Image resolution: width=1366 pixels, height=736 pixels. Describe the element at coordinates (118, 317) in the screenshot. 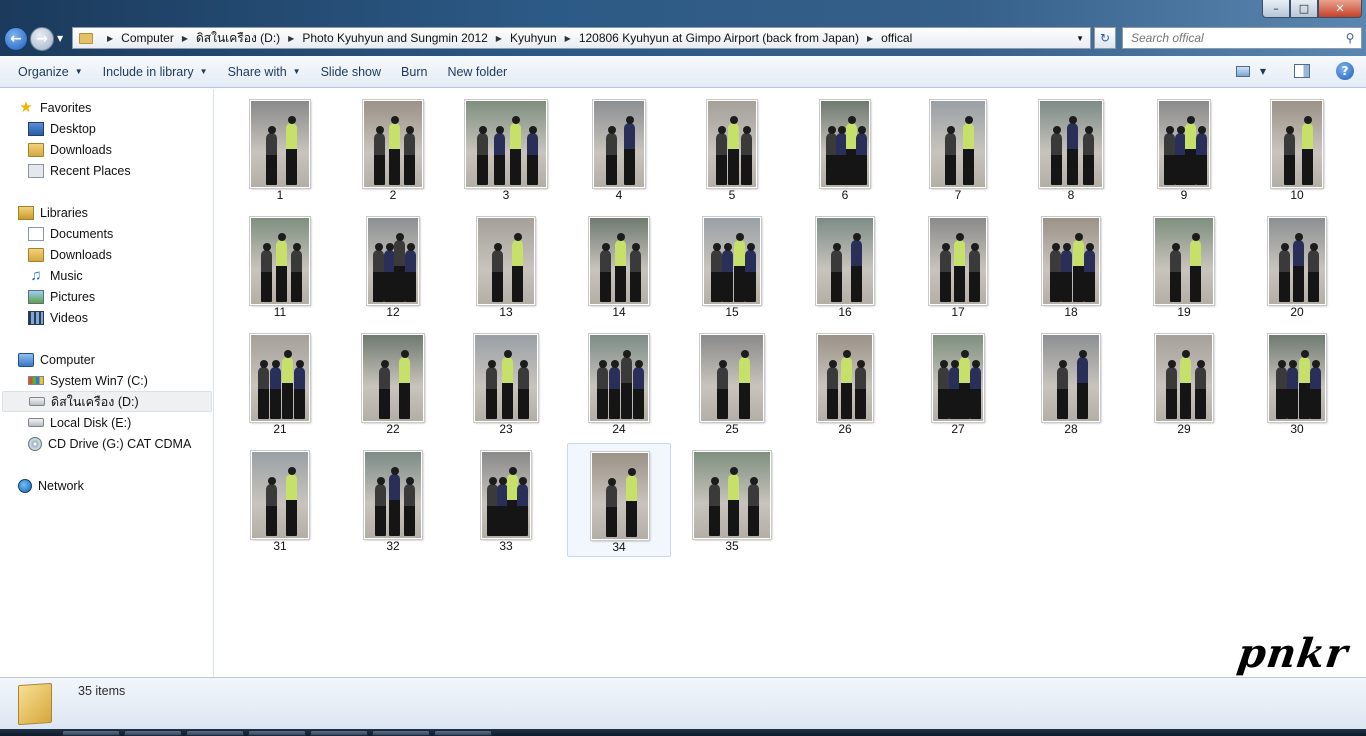

I see `nav-item-videos: Videos` at that location.